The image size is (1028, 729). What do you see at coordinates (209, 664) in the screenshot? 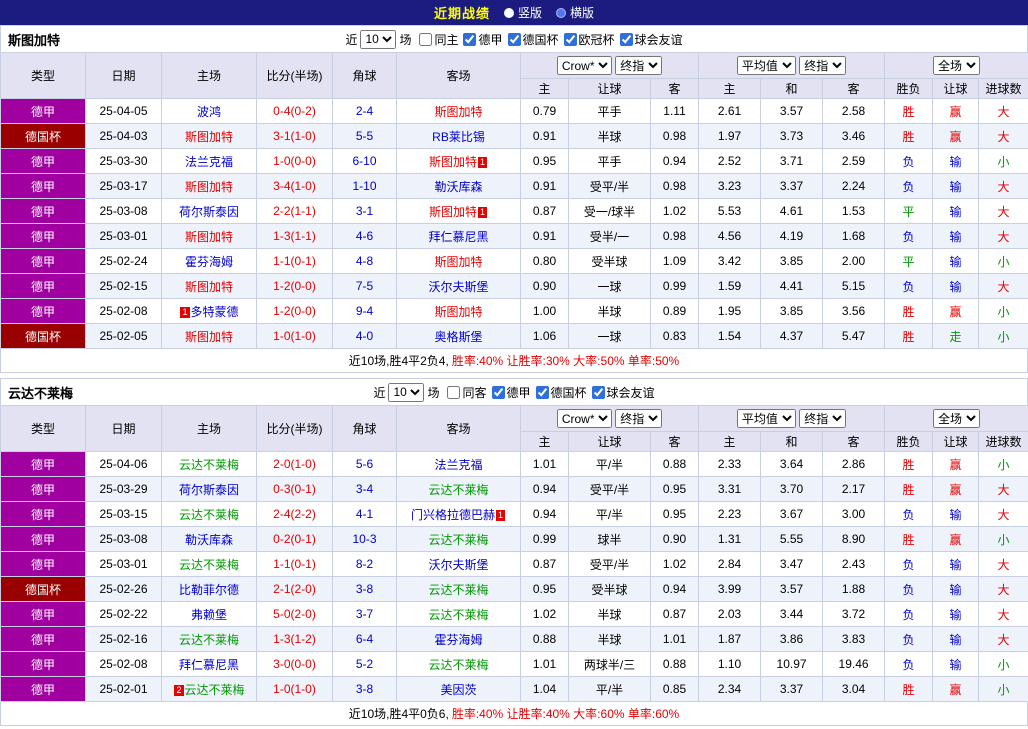
I see `home-team: 拜仁慕尼黑` at bounding box center [209, 664].